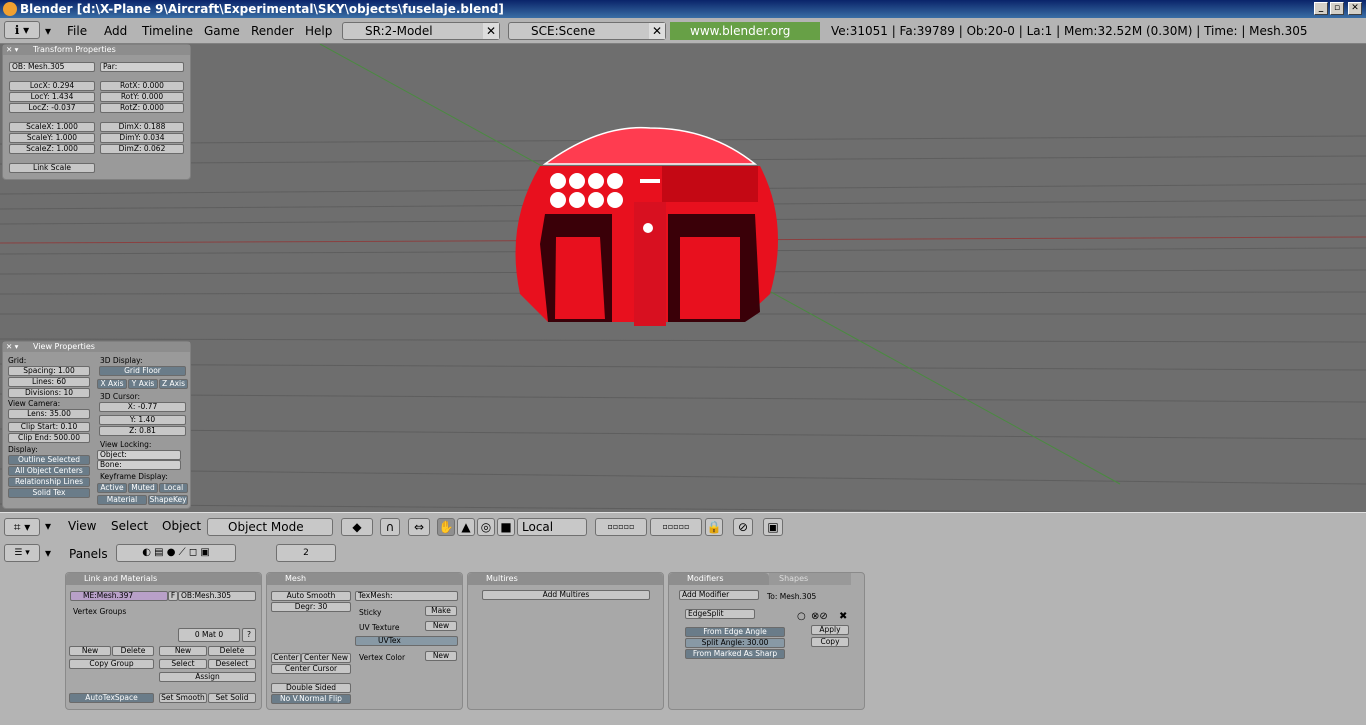  I want to click on close-window-button: ✕, so click(1355, 8).